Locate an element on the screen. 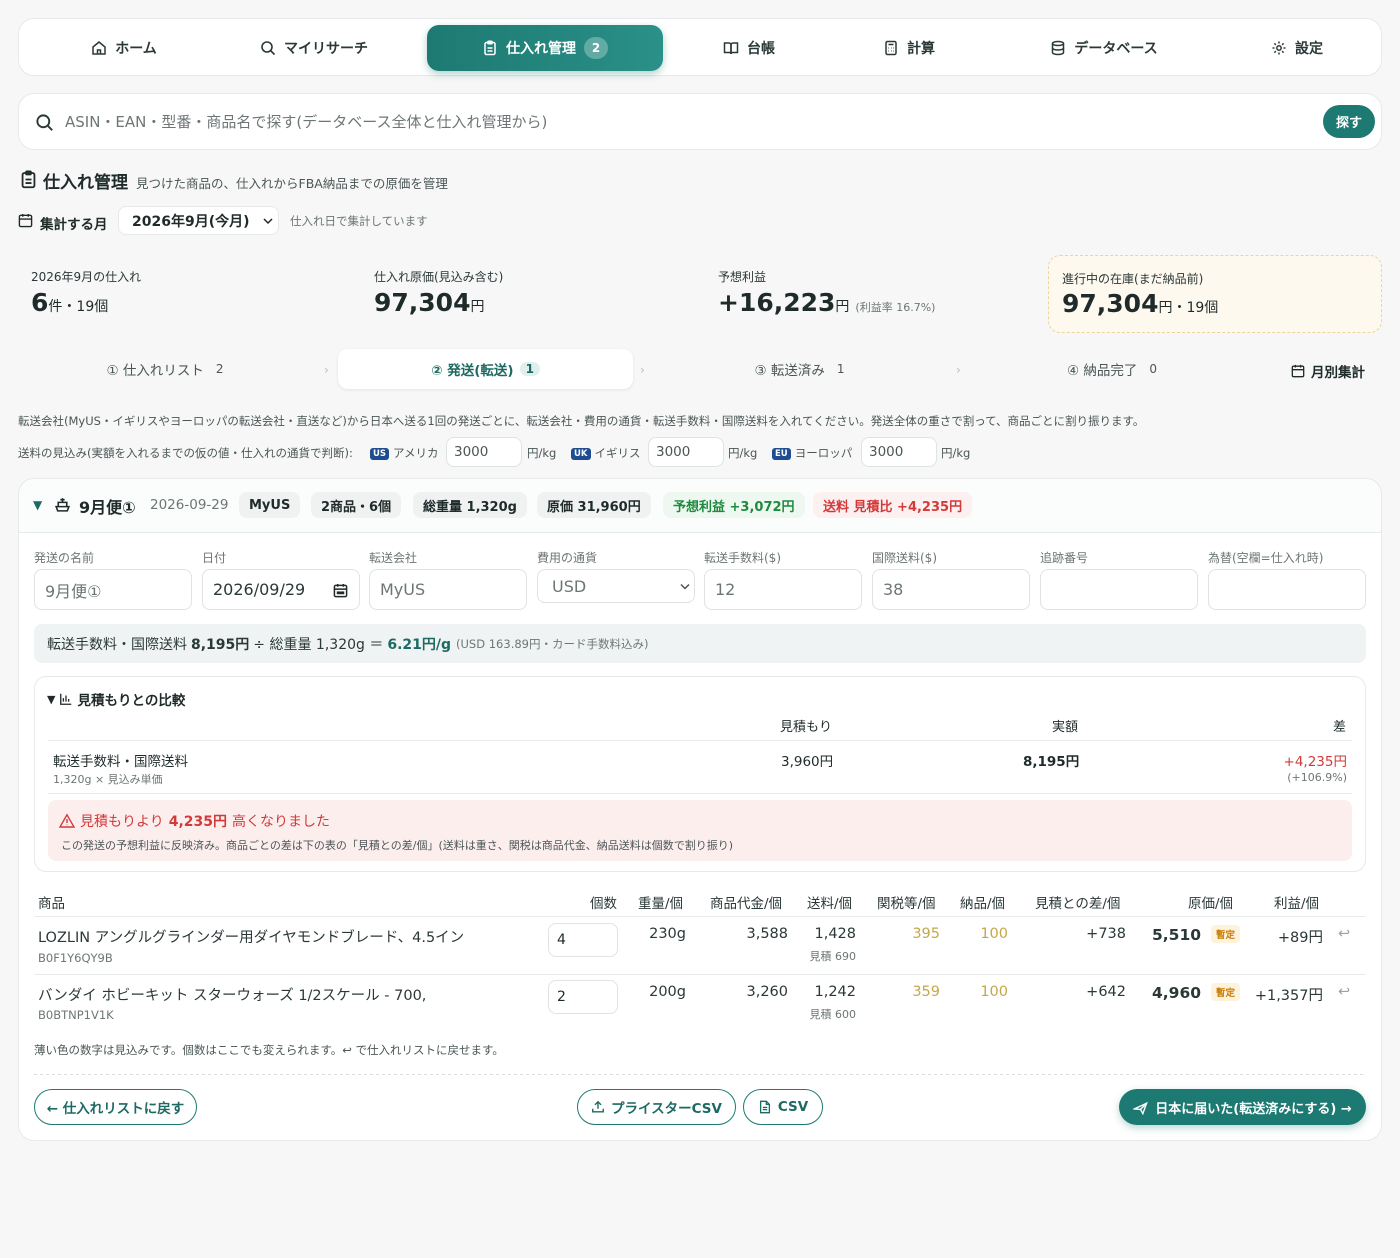 Image resolution: width=1400 pixels, height=1258 pixels. nav-my-research: マイリサーチ is located at coordinates (314, 48).